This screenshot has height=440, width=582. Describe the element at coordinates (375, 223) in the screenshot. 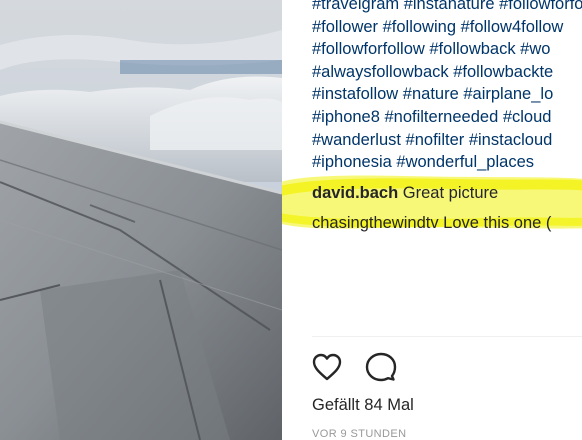

I see `comment-username: chasingthewindtv` at that location.